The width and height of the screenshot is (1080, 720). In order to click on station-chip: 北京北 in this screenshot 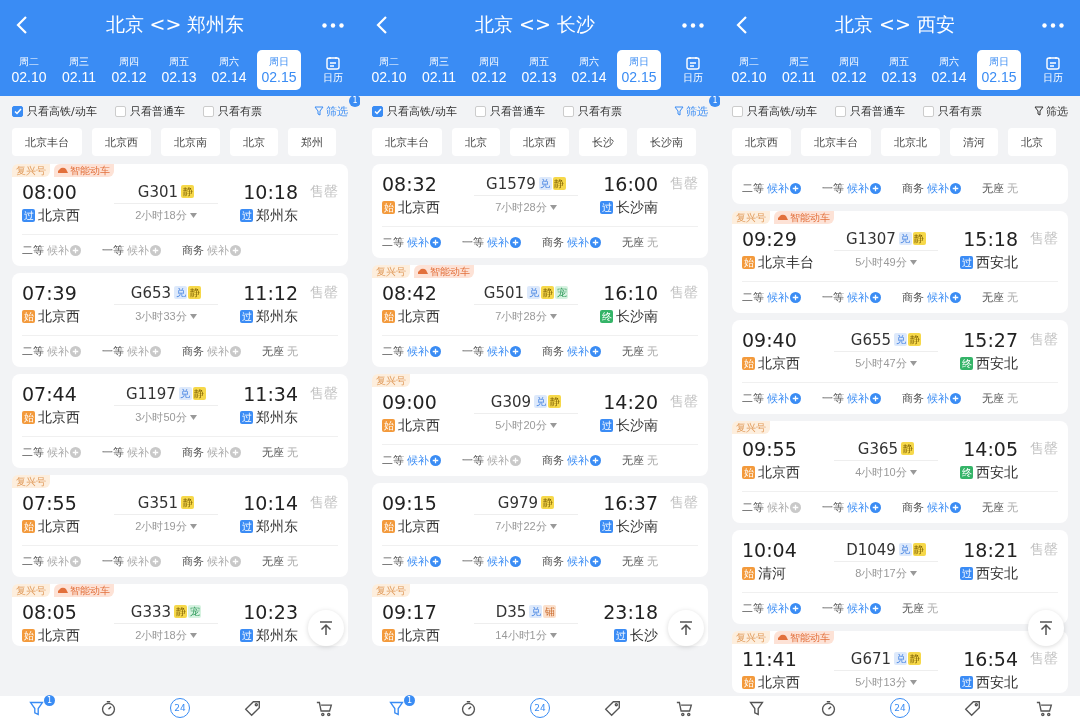, I will do `click(910, 142)`.